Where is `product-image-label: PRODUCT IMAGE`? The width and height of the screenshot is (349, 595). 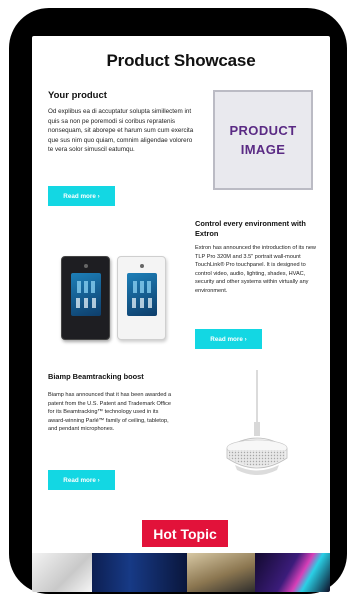 product-image-label: PRODUCT IMAGE is located at coordinates (263, 140).